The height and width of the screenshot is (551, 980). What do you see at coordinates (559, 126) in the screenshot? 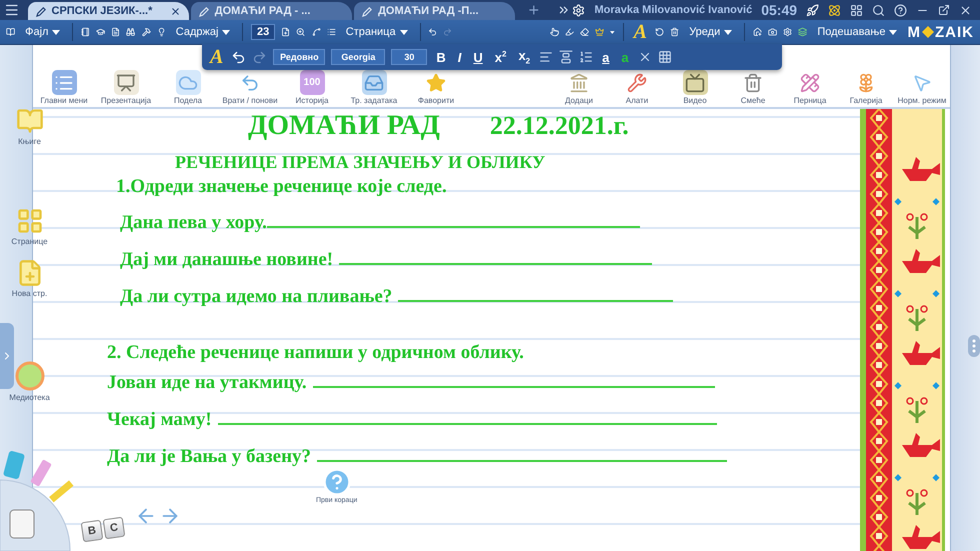
I see `worksheet-date: 22.12.2021.г.` at bounding box center [559, 126].